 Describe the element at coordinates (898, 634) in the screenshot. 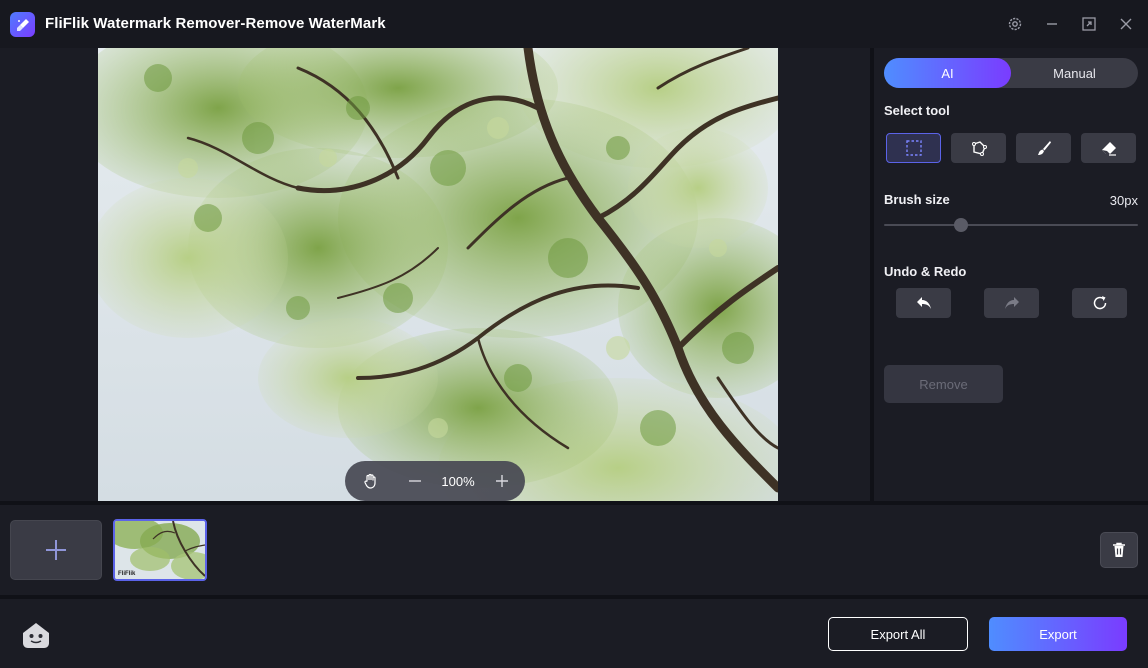

I see `export-all-button: Export All` at that location.